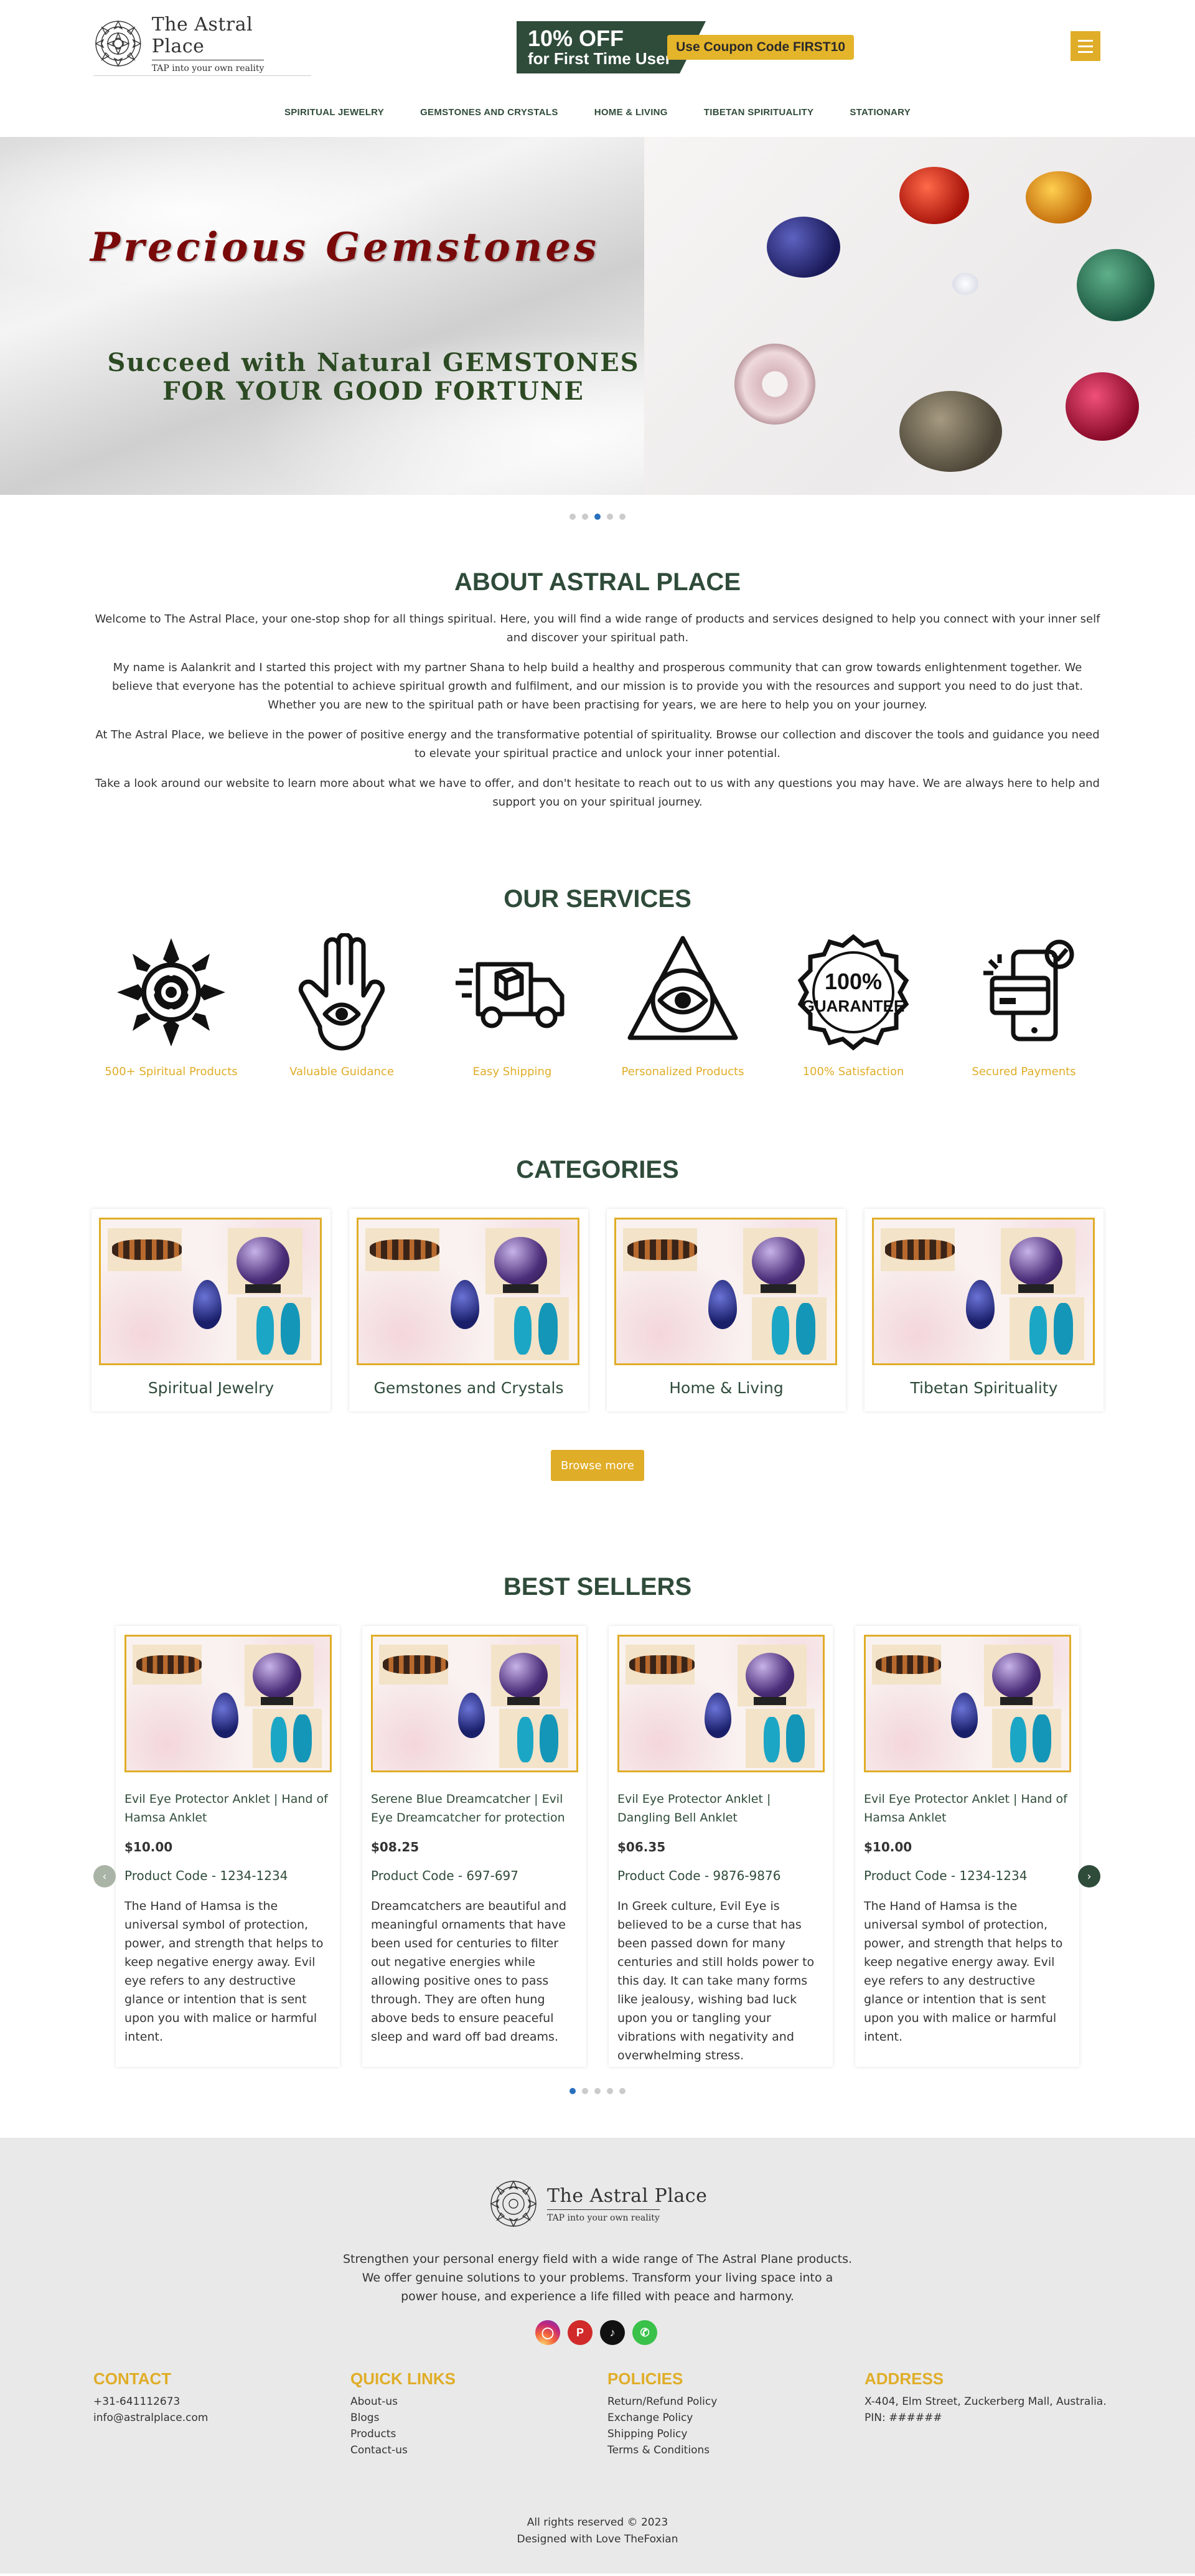 Image resolution: width=1195 pixels, height=2576 pixels. Describe the element at coordinates (631, 112) in the screenshot. I see `nav-home-living: HOME & LIVING` at that location.